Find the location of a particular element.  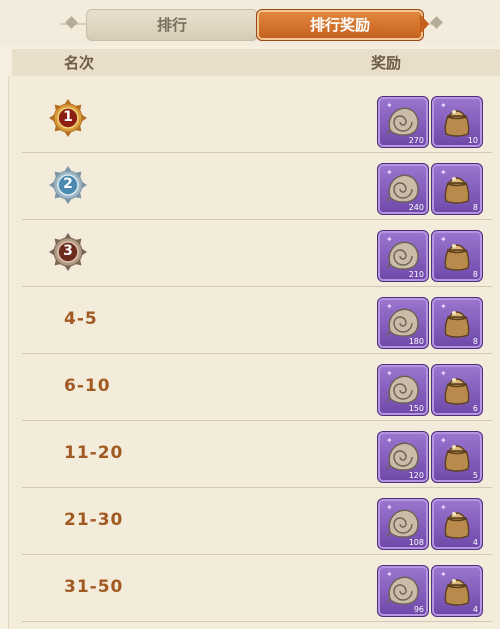

rank-number: 1 is located at coordinates (68, 117).